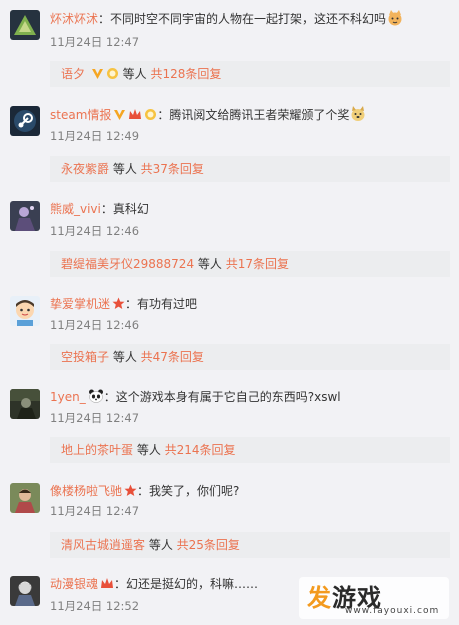  Describe the element at coordinates (259, 115) in the screenshot. I see `comment-text: 腾讯阅文给腾讯王者荣耀颁了个奖` at that location.